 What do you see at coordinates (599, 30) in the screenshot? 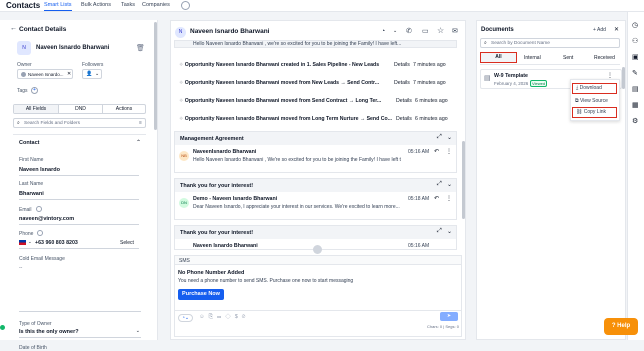
I see `add-document-button: + Add` at bounding box center [599, 30].